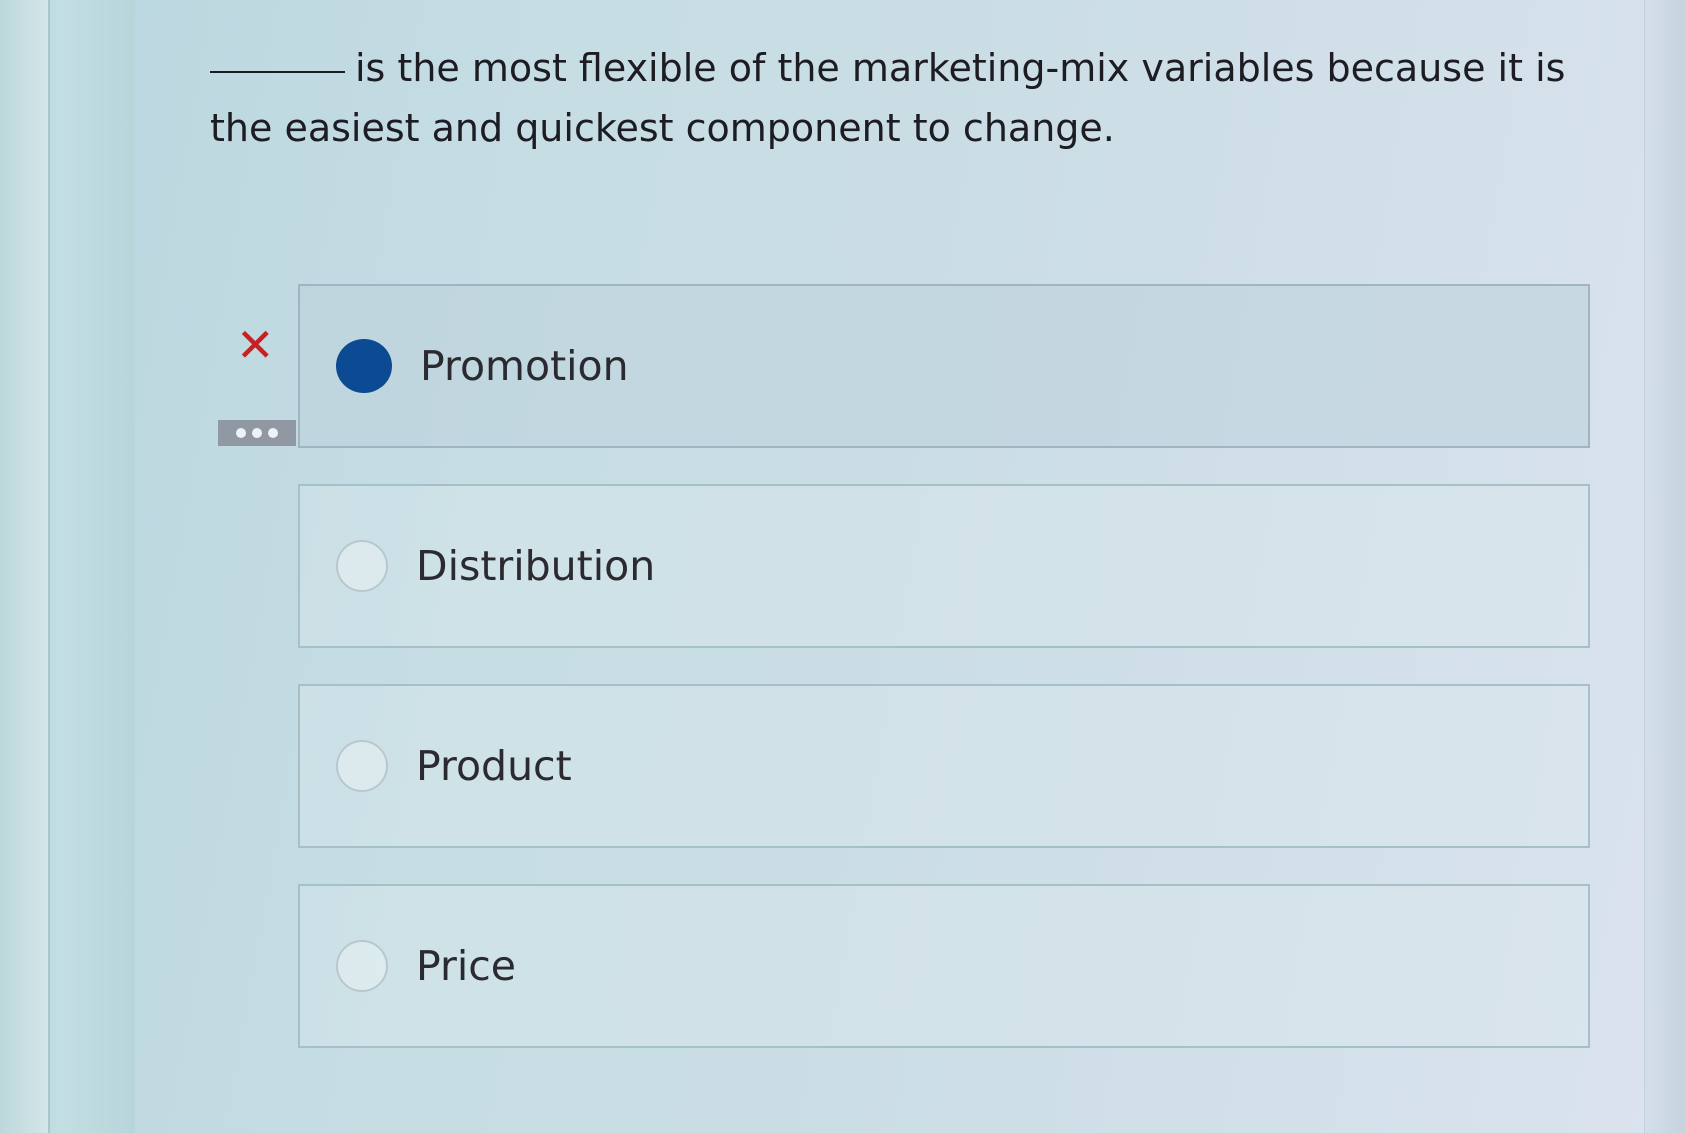 The width and height of the screenshot is (1685, 1133). What do you see at coordinates (944, 566) in the screenshot?
I see `option-distribution: Distribution` at bounding box center [944, 566].